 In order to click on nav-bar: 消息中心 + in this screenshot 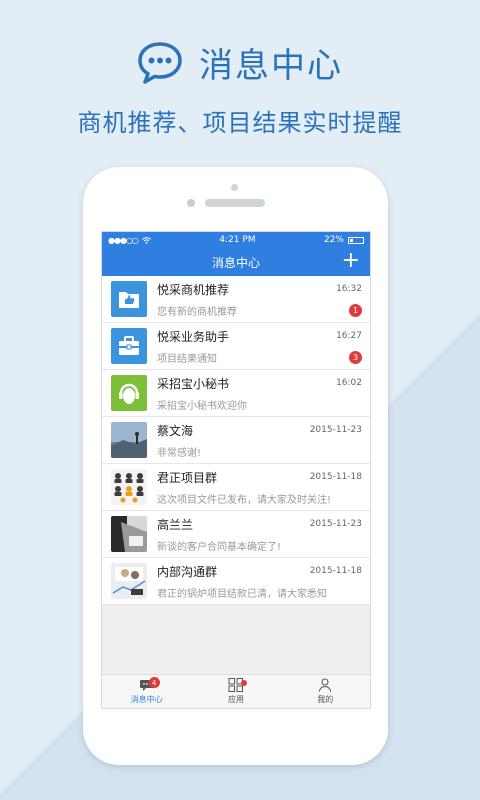, I will do `click(236, 262)`.